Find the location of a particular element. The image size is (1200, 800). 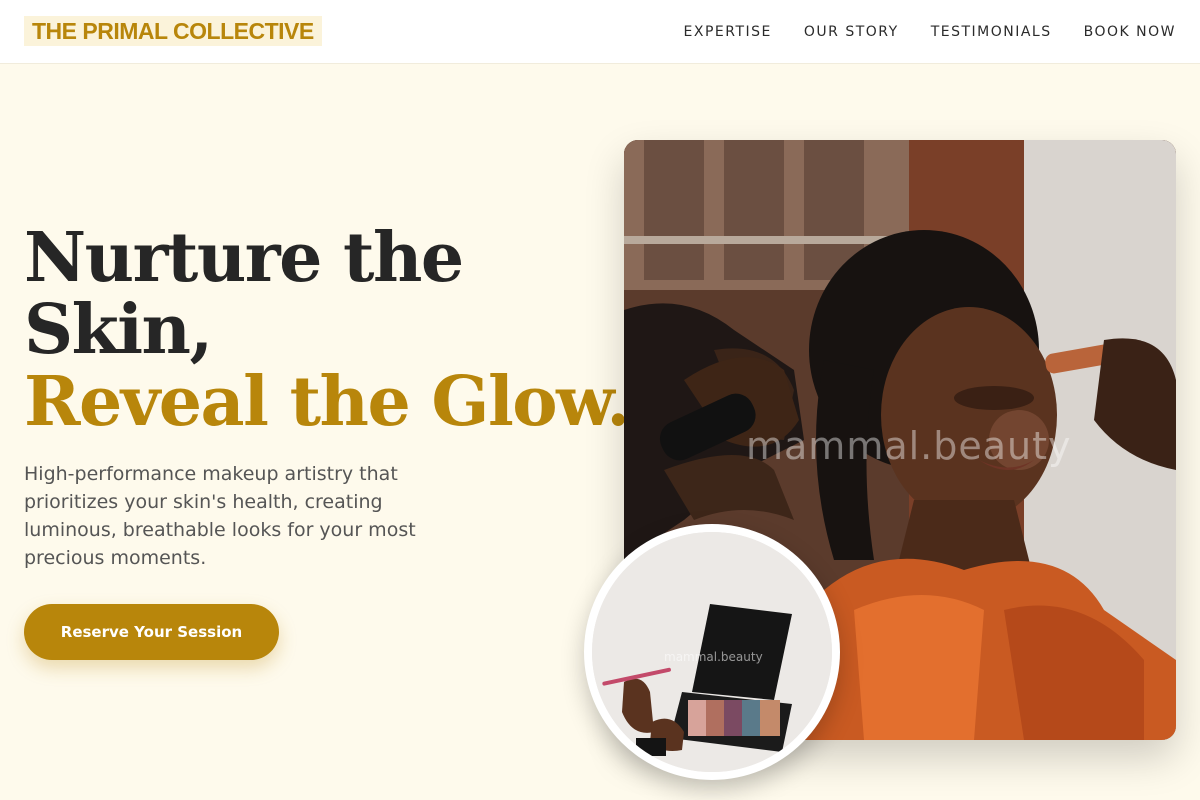

hero-title-accent: Reveal the Glow. is located at coordinates (327, 402).